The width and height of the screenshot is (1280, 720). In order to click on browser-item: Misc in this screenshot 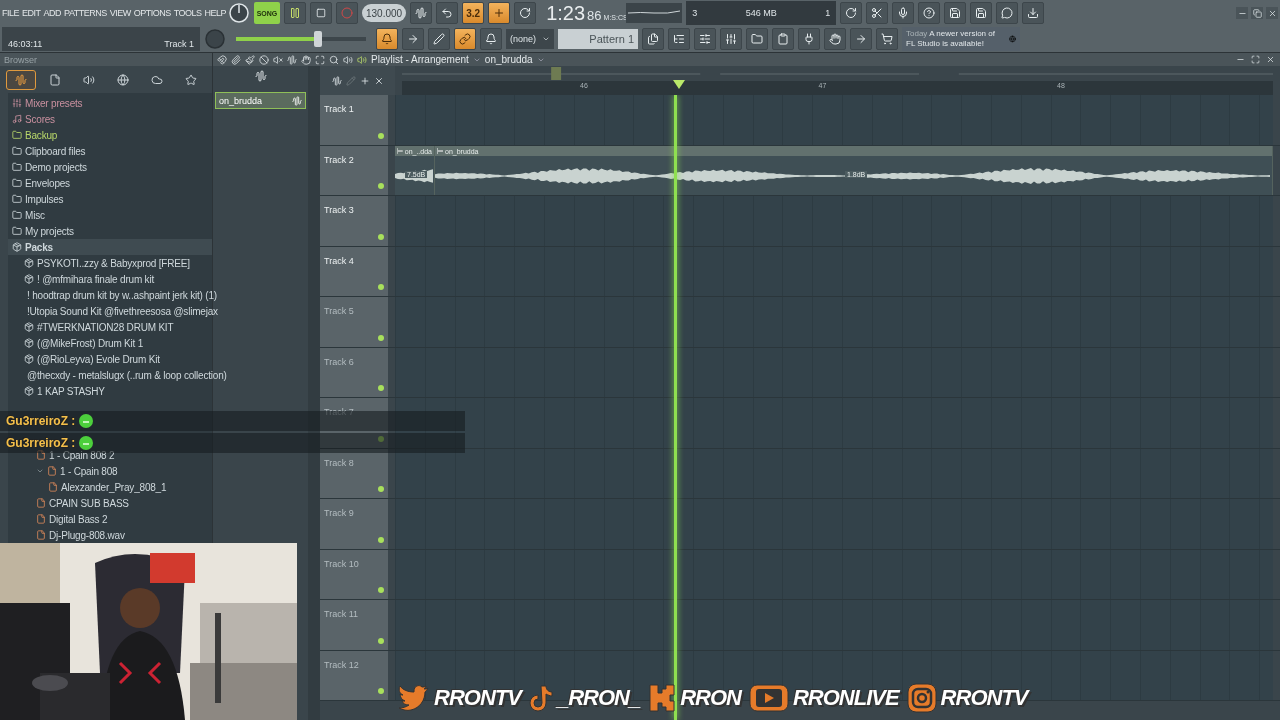, I will do `click(35, 215)`.